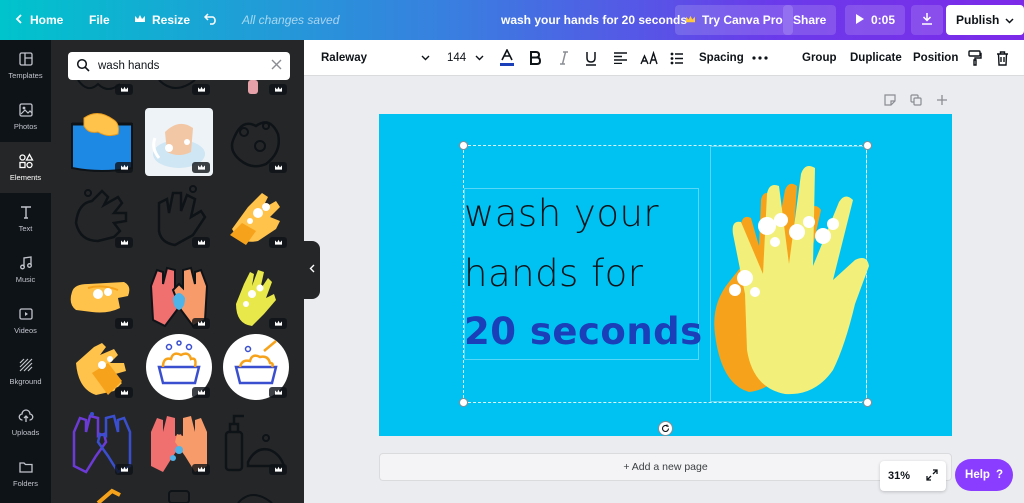 This screenshot has height=503, width=1024. I want to click on zoom-level: 31%, so click(899, 476).